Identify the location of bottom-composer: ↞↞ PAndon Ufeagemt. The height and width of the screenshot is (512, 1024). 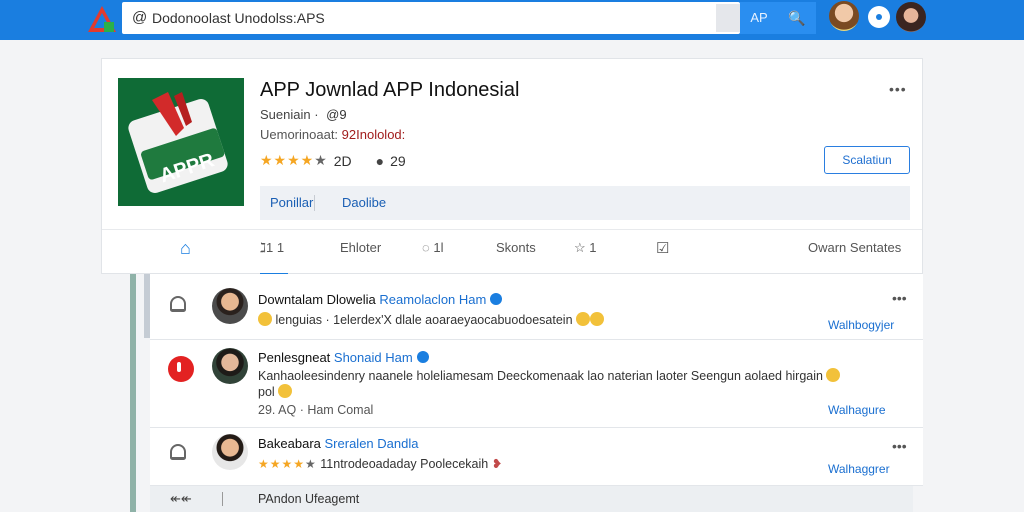
(531, 499).